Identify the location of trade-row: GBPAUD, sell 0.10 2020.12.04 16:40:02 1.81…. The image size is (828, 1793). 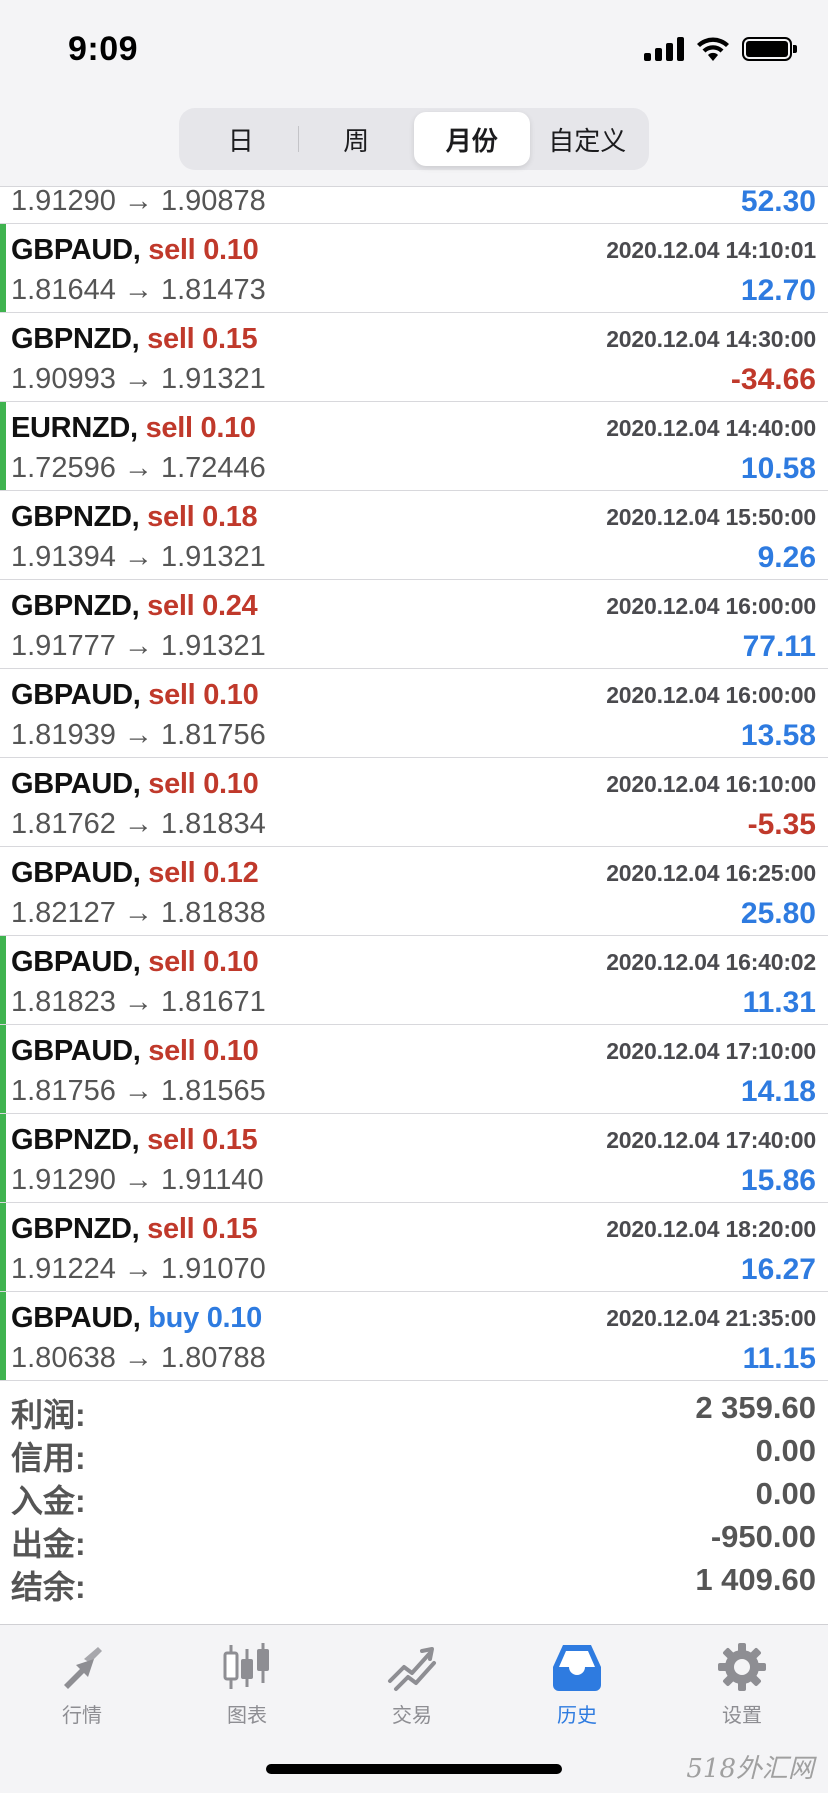
(414, 980).